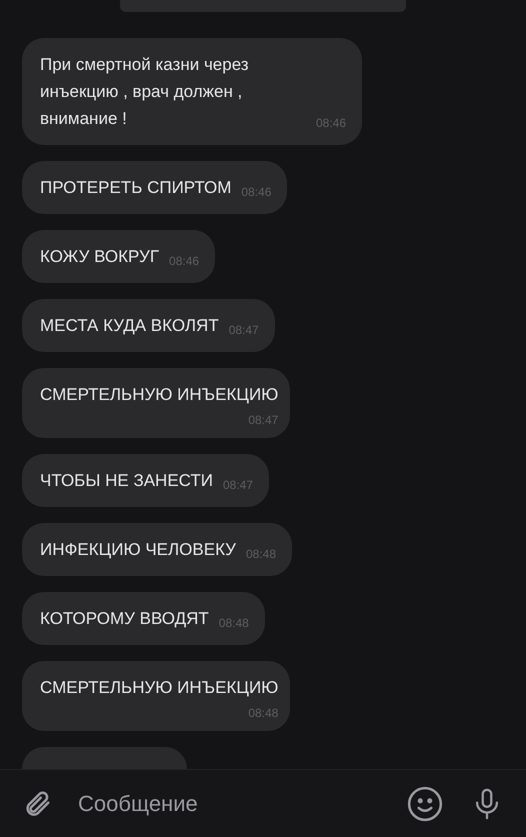 The width and height of the screenshot is (526, 837). What do you see at coordinates (425, 803) in the screenshot?
I see `smiley-icon` at bounding box center [425, 803].